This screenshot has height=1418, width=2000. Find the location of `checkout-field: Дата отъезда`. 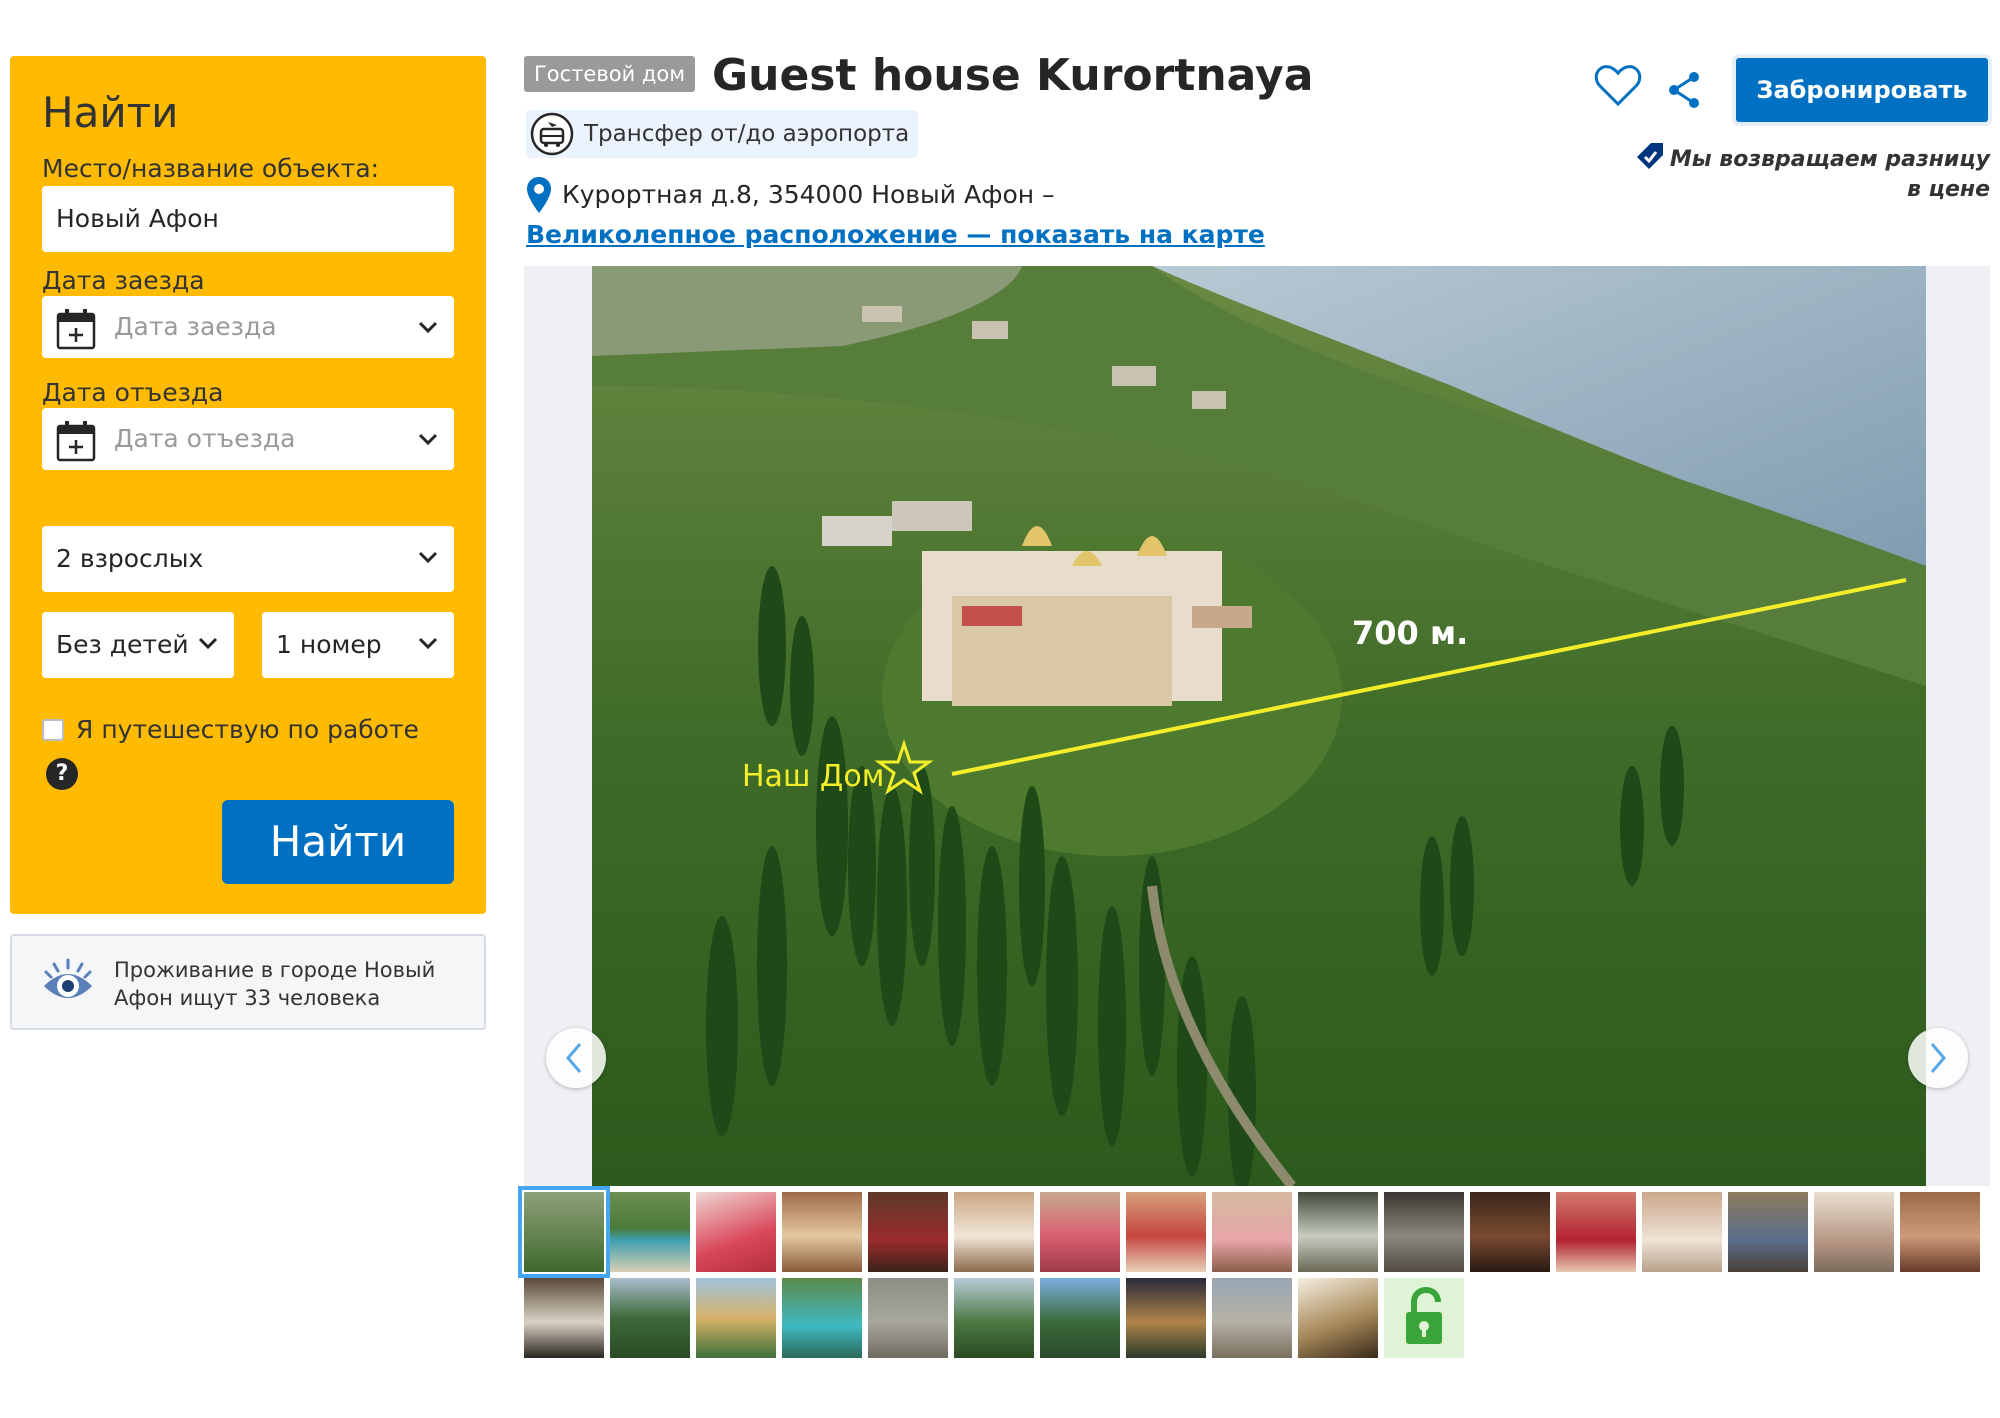

checkout-field: Дата отъезда is located at coordinates (248, 439).